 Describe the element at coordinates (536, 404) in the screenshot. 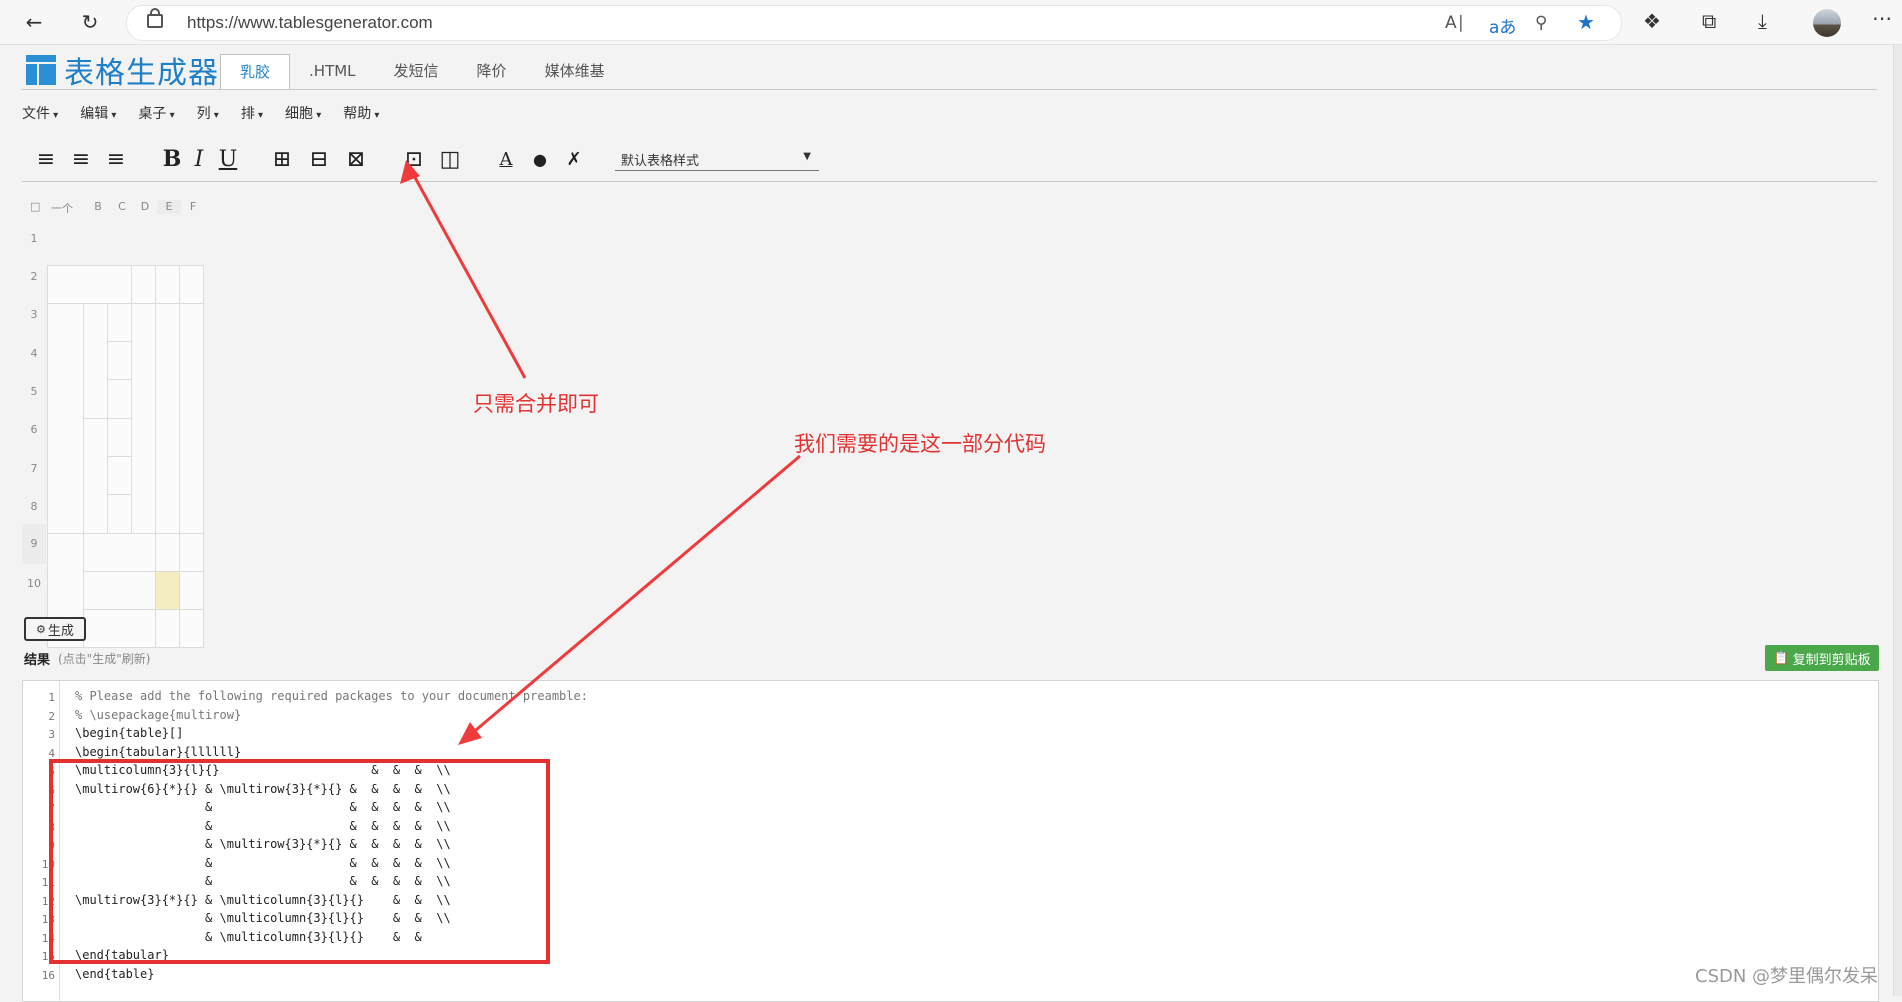

I see `annotation-merge-note: 只需合并即可` at that location.